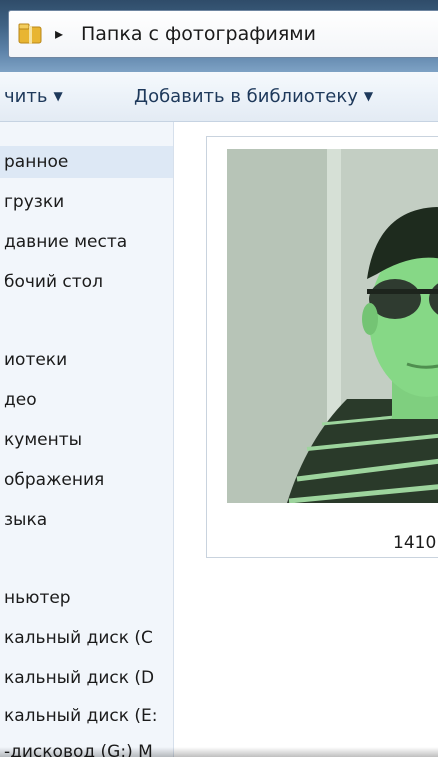  What do you see at coordinates (86, 202) in the screenshot?
I see `nav-item-downloads: грузки` at bounding box center [86, 202].